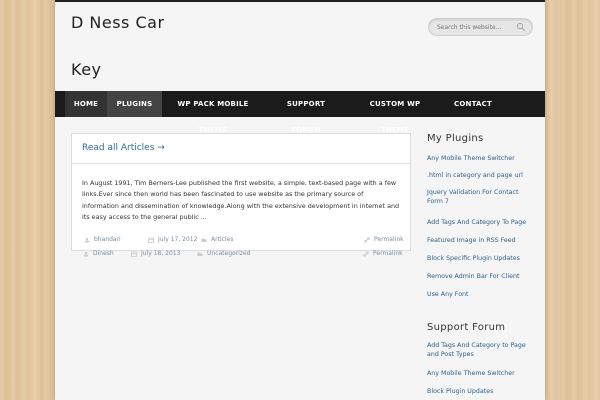 The width and height of the screenshot is (600, 400). What do you see at coordinates (481, 222) in the screenshot?
I see `plugin-link: Add Tags And Category To Page` at bounding box center [481, 222].